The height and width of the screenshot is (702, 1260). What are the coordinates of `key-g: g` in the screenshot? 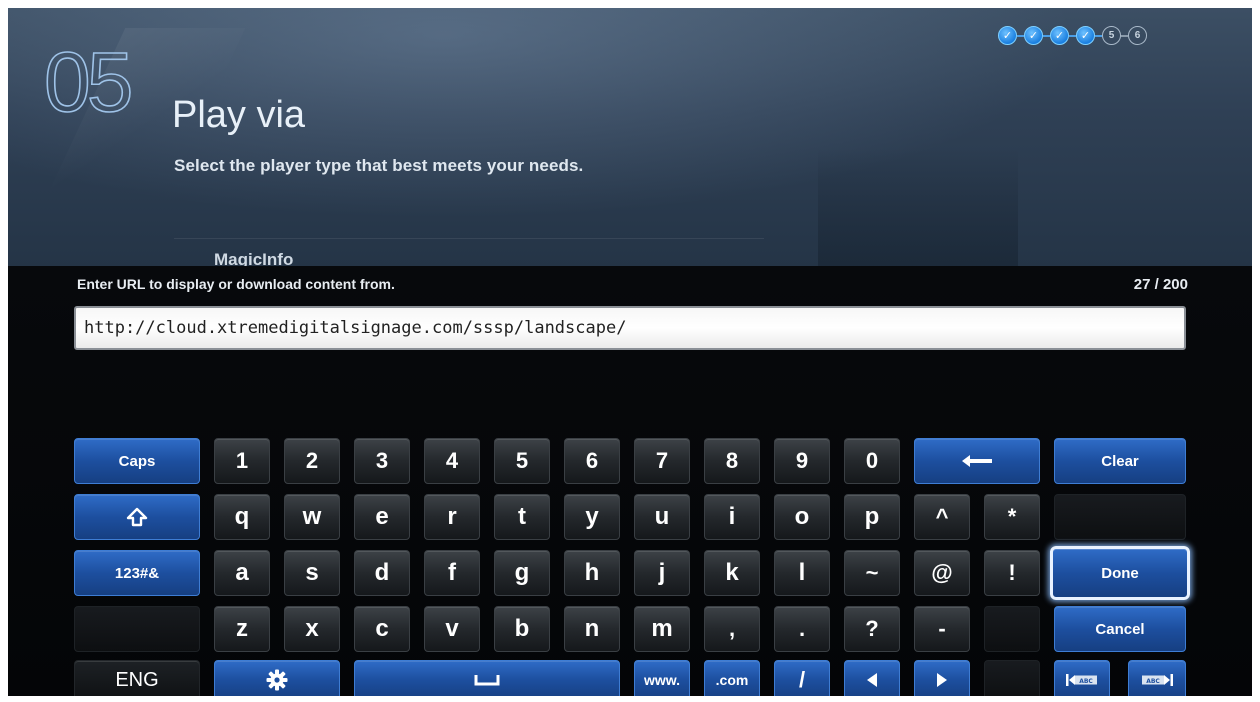 It's located at (522, 573).